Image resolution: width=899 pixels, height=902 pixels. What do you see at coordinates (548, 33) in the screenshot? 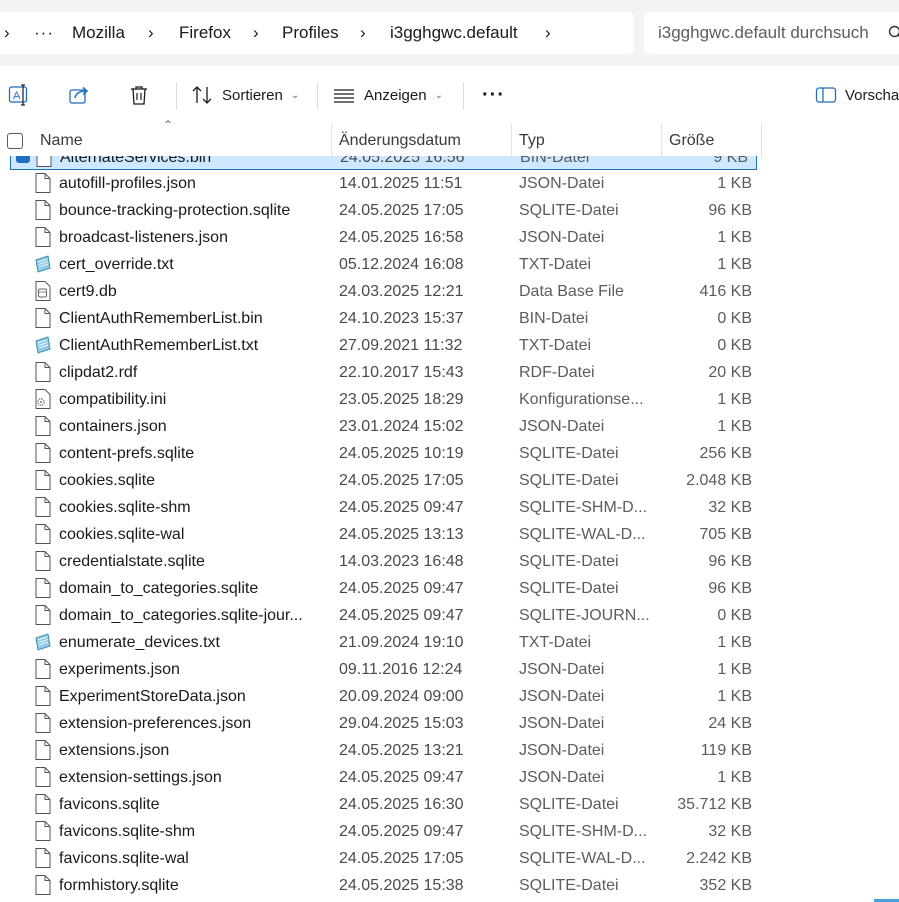
I see `breadcrumb-trailing-chevron: ›` at bounding box center [548, 33].